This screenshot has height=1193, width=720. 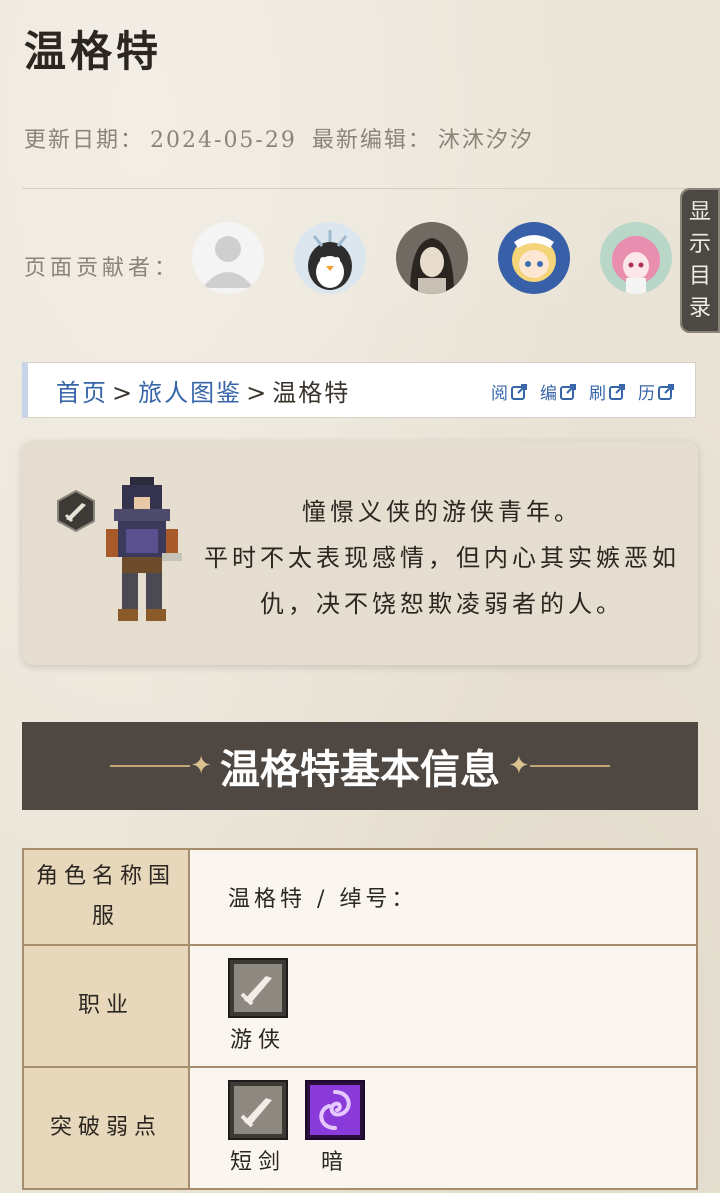 I want to click on section-banner: ✦ 温格特基本信息 ✦, so click(x=360, y=766).